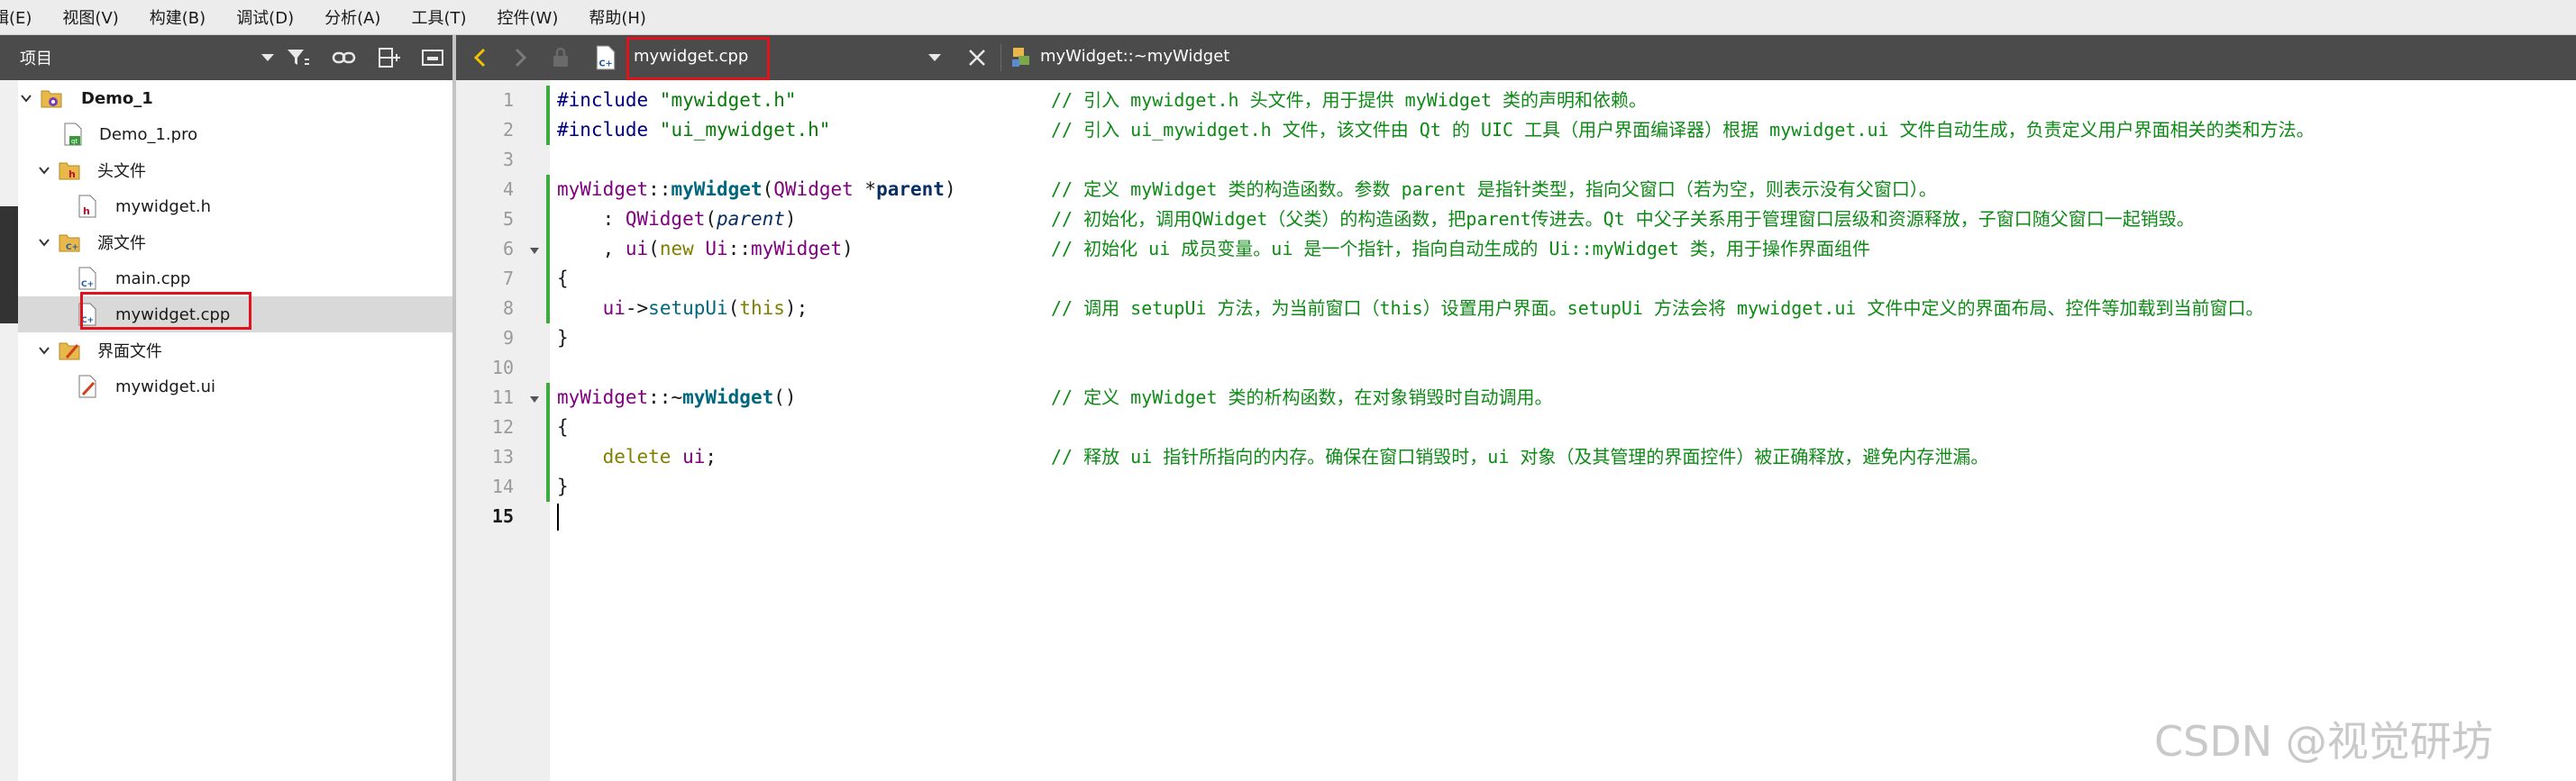  What do you see at coordinates (165, 386) in the screenshot?
I see `tree-item-label: mywidget.ui` at bounding box center [165, 386].